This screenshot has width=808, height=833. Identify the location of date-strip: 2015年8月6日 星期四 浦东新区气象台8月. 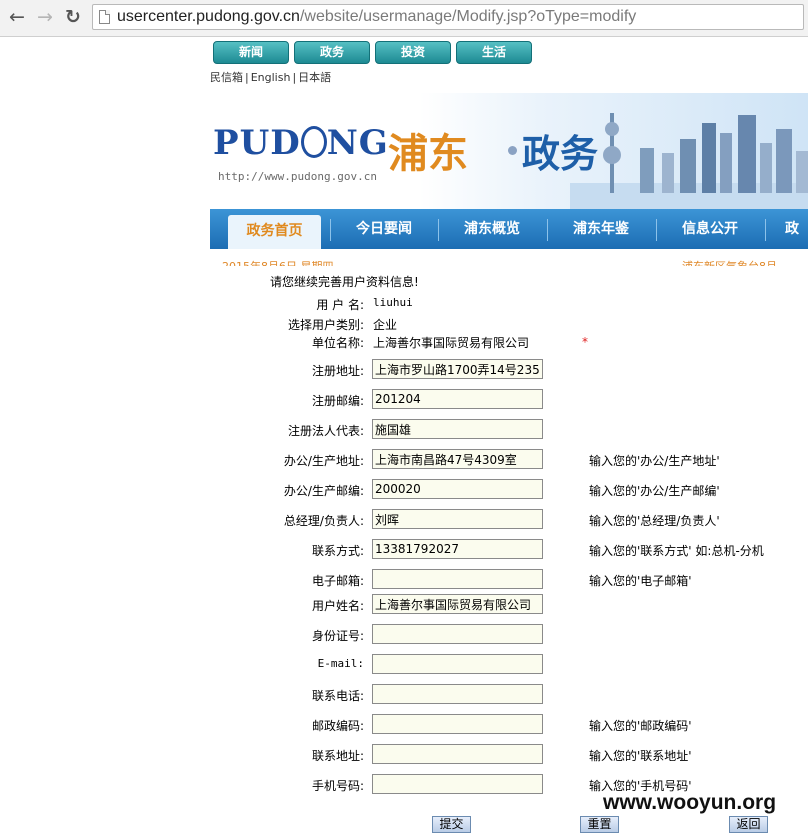
(515, 262).